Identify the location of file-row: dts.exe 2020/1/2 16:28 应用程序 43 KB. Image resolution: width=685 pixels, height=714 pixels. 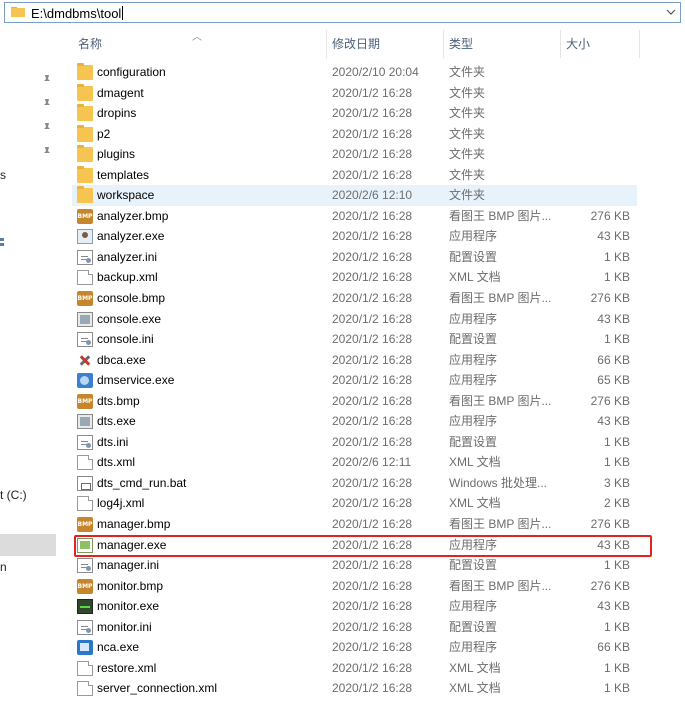
(354, 421).